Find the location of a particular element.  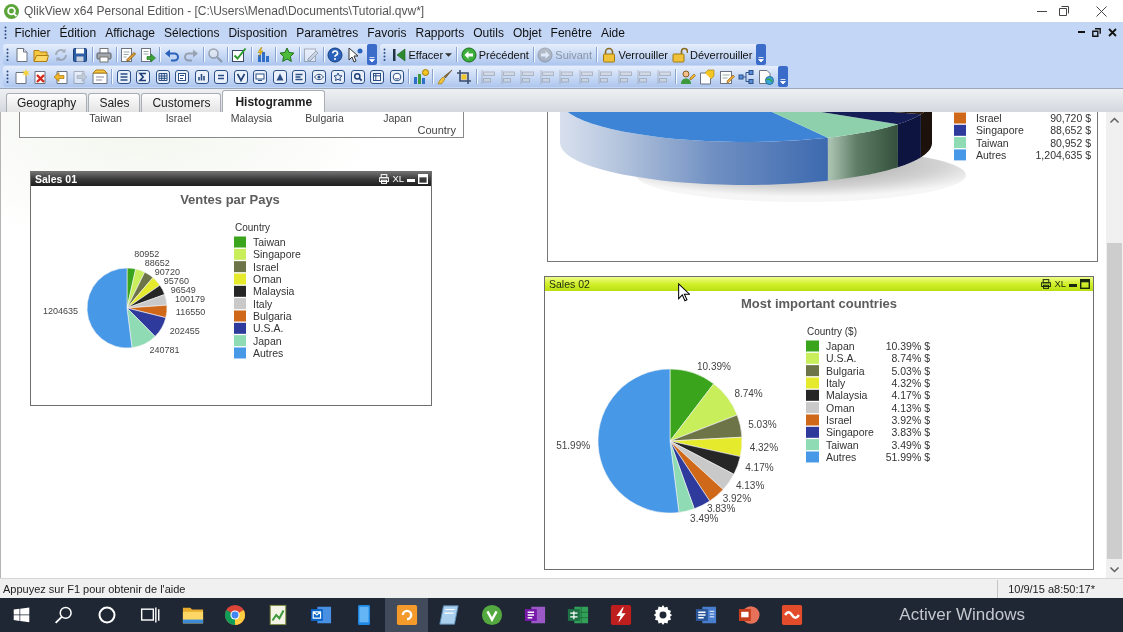

ring-icon is located at coordinates (107, 615).